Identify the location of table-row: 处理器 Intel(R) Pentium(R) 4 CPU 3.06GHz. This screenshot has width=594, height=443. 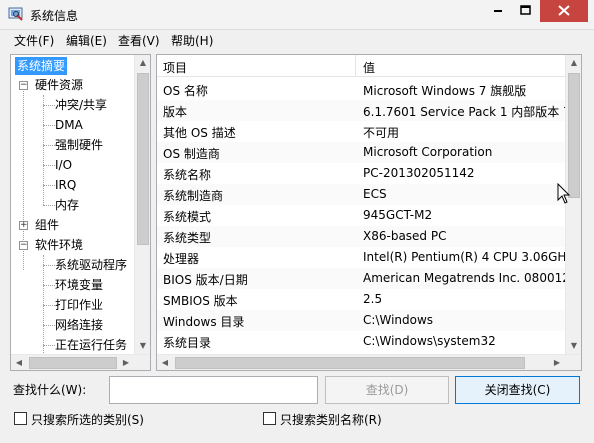
(362, 257).